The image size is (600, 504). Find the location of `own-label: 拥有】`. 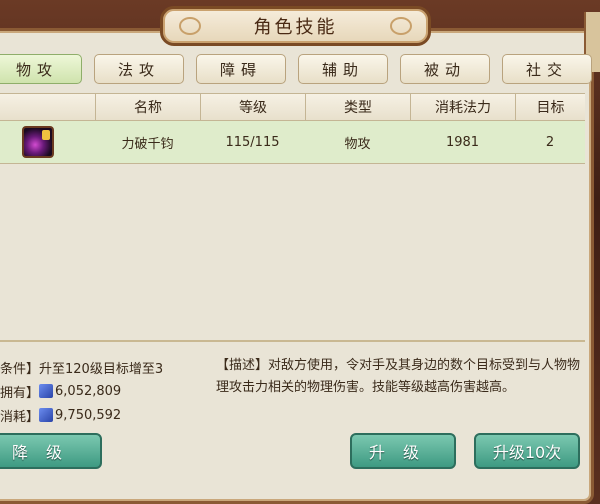

own-label: 拥有】 is located at coordinates (20, 393).